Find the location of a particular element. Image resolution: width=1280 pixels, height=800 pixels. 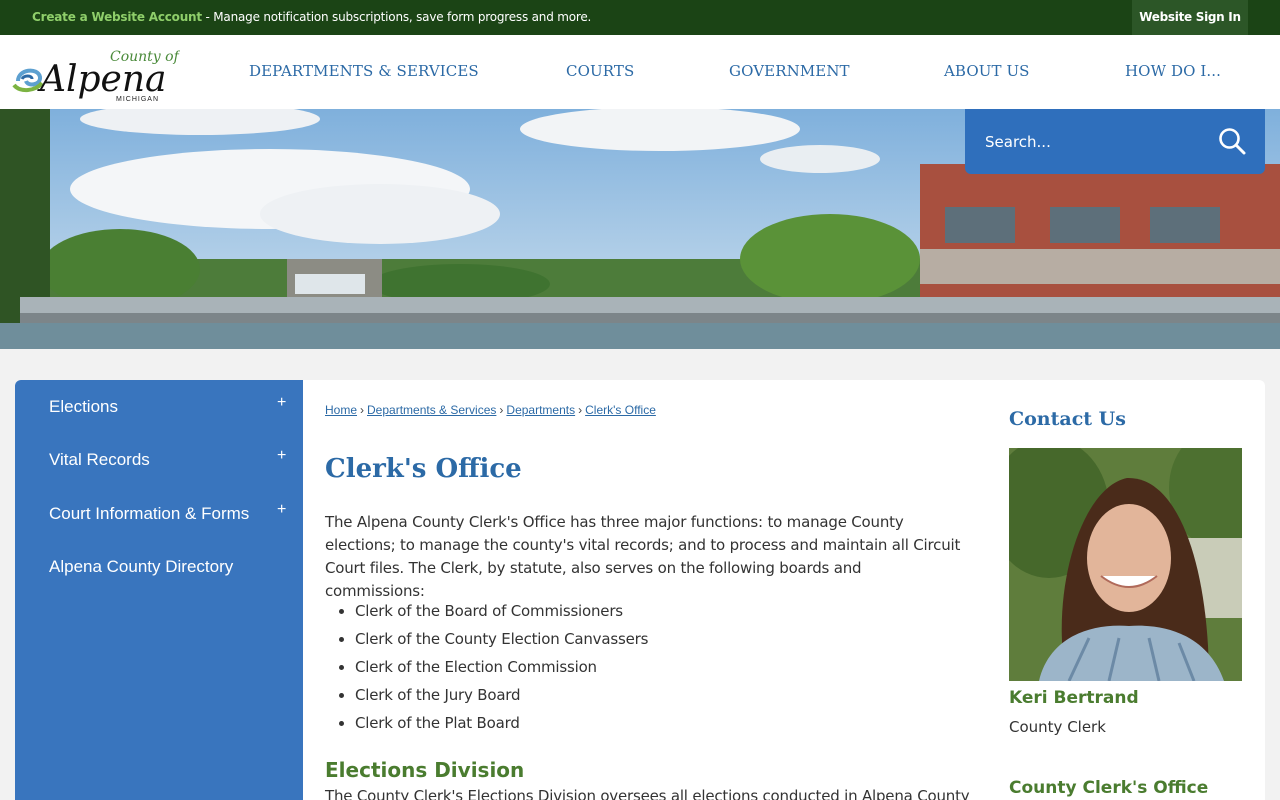

county-logo: County of Alpena MICHIGAN is located at coordinates (97, 73).